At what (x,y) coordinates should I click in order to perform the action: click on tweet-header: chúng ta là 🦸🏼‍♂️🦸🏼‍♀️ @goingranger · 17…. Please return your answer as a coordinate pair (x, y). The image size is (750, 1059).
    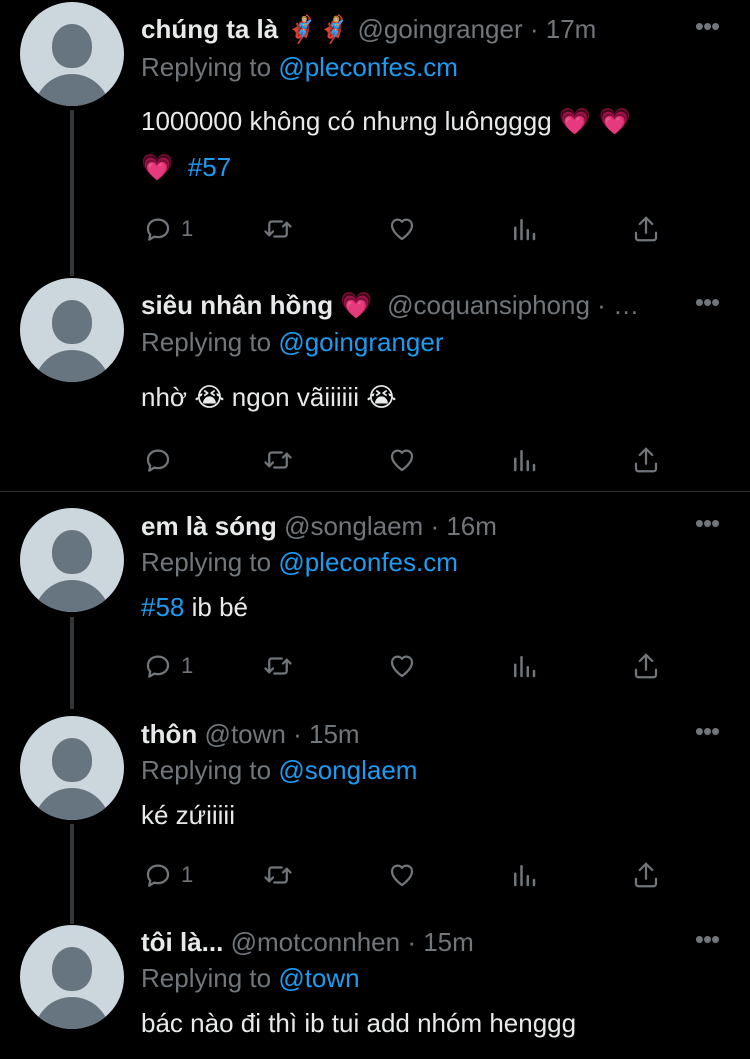
    Looking at the image, I should click on (408, 29).